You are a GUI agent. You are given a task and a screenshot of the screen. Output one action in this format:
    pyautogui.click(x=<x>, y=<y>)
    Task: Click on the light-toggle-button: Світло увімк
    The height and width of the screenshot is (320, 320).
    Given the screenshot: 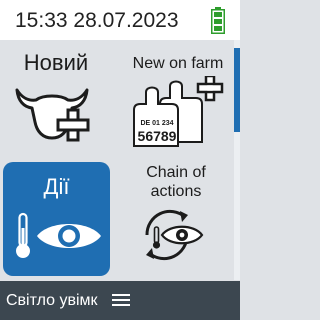 What is the action you would take?
    pyautogui.click(x=52, y=301)
    